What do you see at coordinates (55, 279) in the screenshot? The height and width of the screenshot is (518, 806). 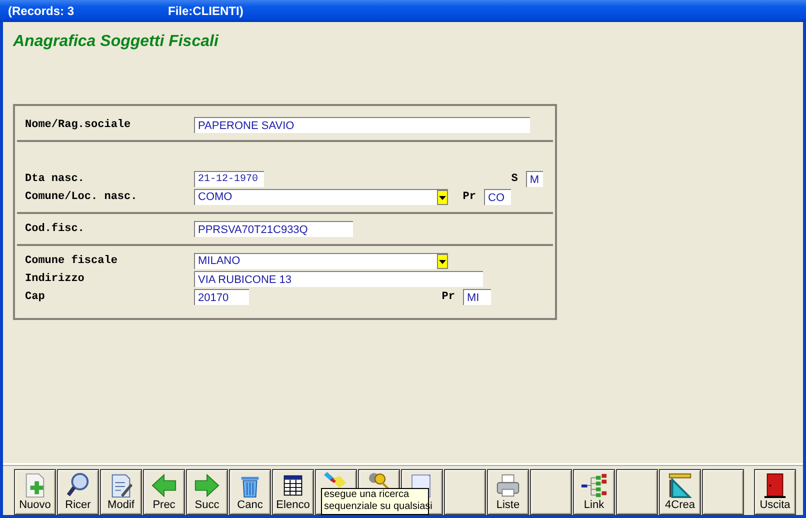 I see `field-label: Indirizzo` at bounding box center [55, 279].